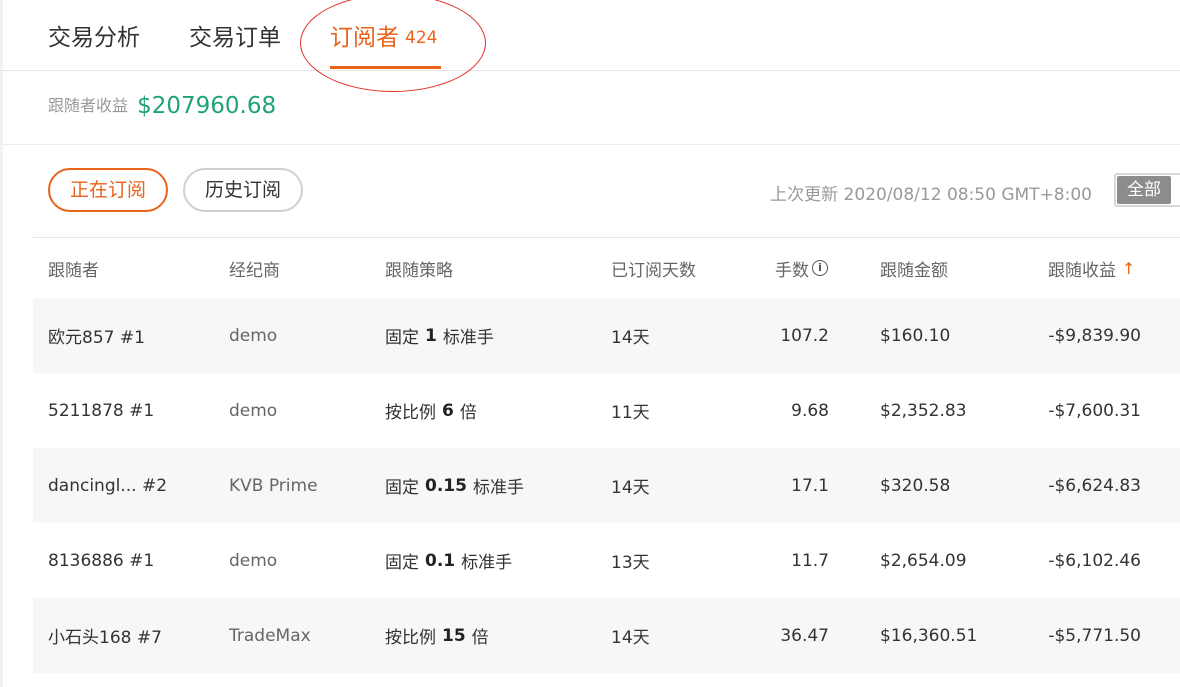 This screenshot has height=687, width=1180. Describe the element at coordinates (446, 485) in the screenshot. I see `strategy-value: 0.15` at that location.